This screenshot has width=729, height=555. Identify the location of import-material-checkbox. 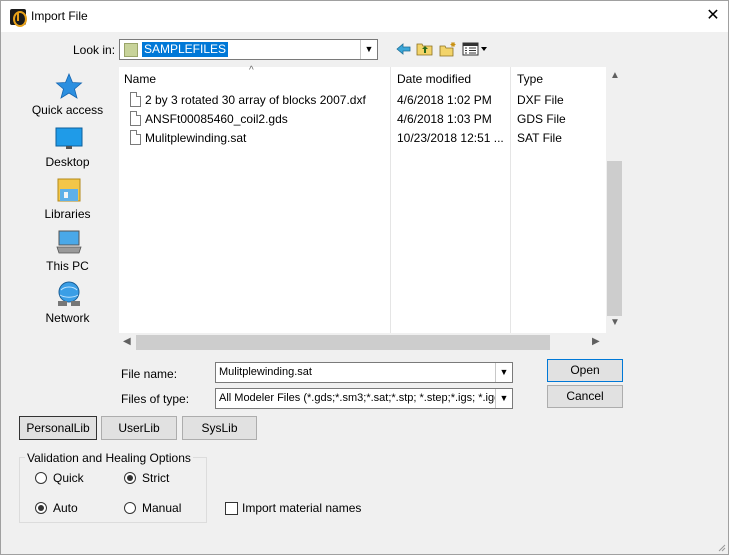
(231, 508).